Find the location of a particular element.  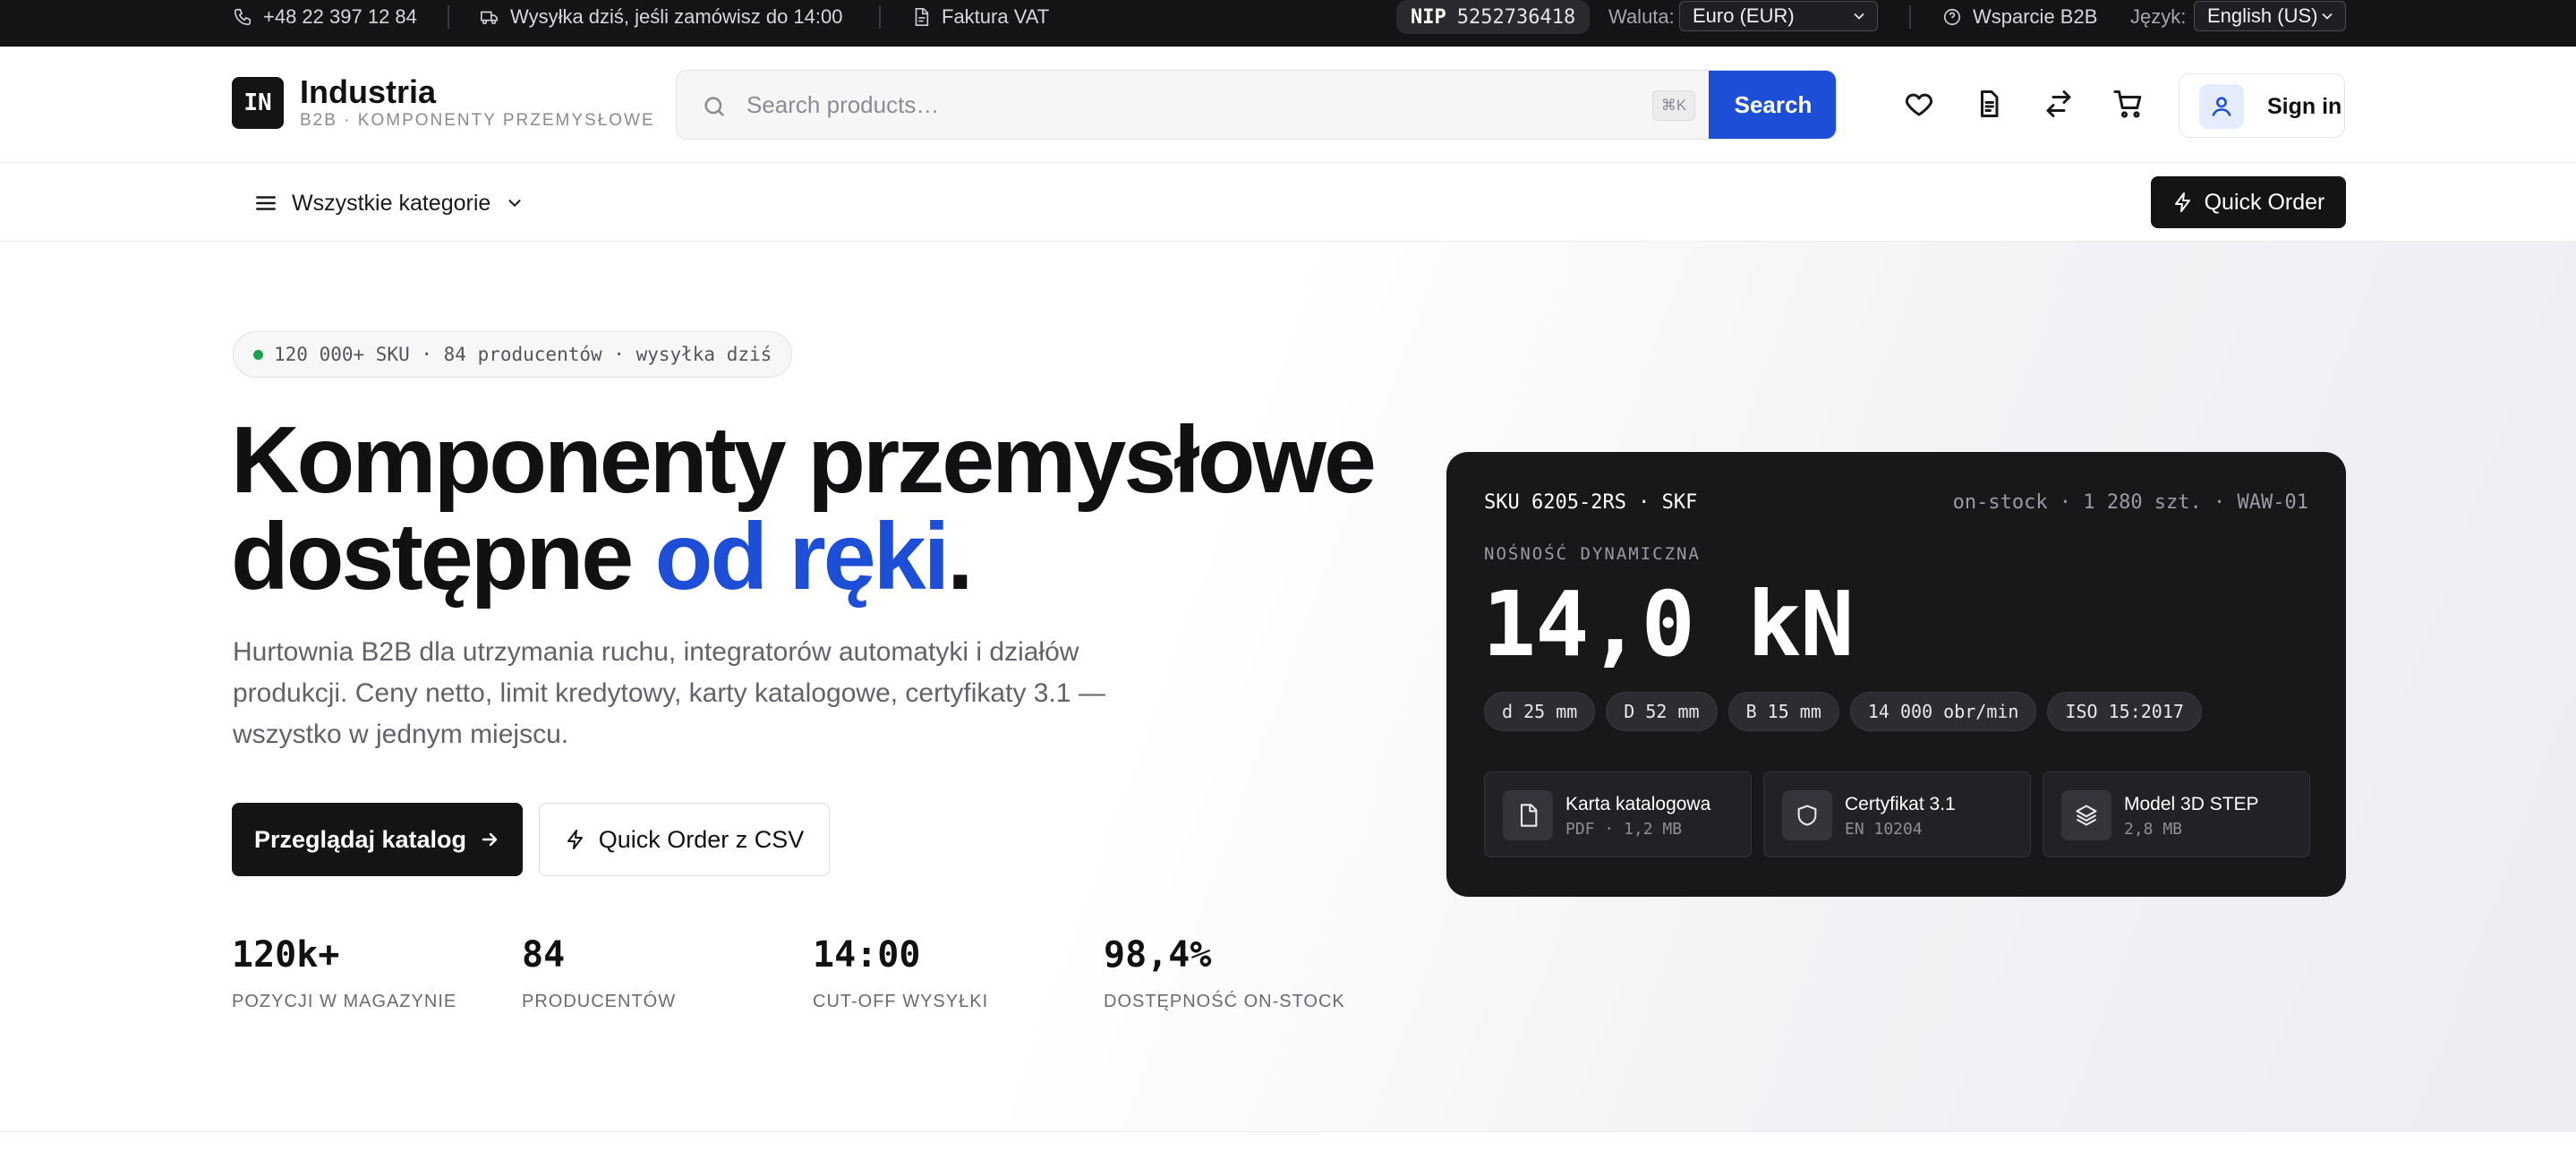

nip-label: NIP is located at coordinates (1428, 17).